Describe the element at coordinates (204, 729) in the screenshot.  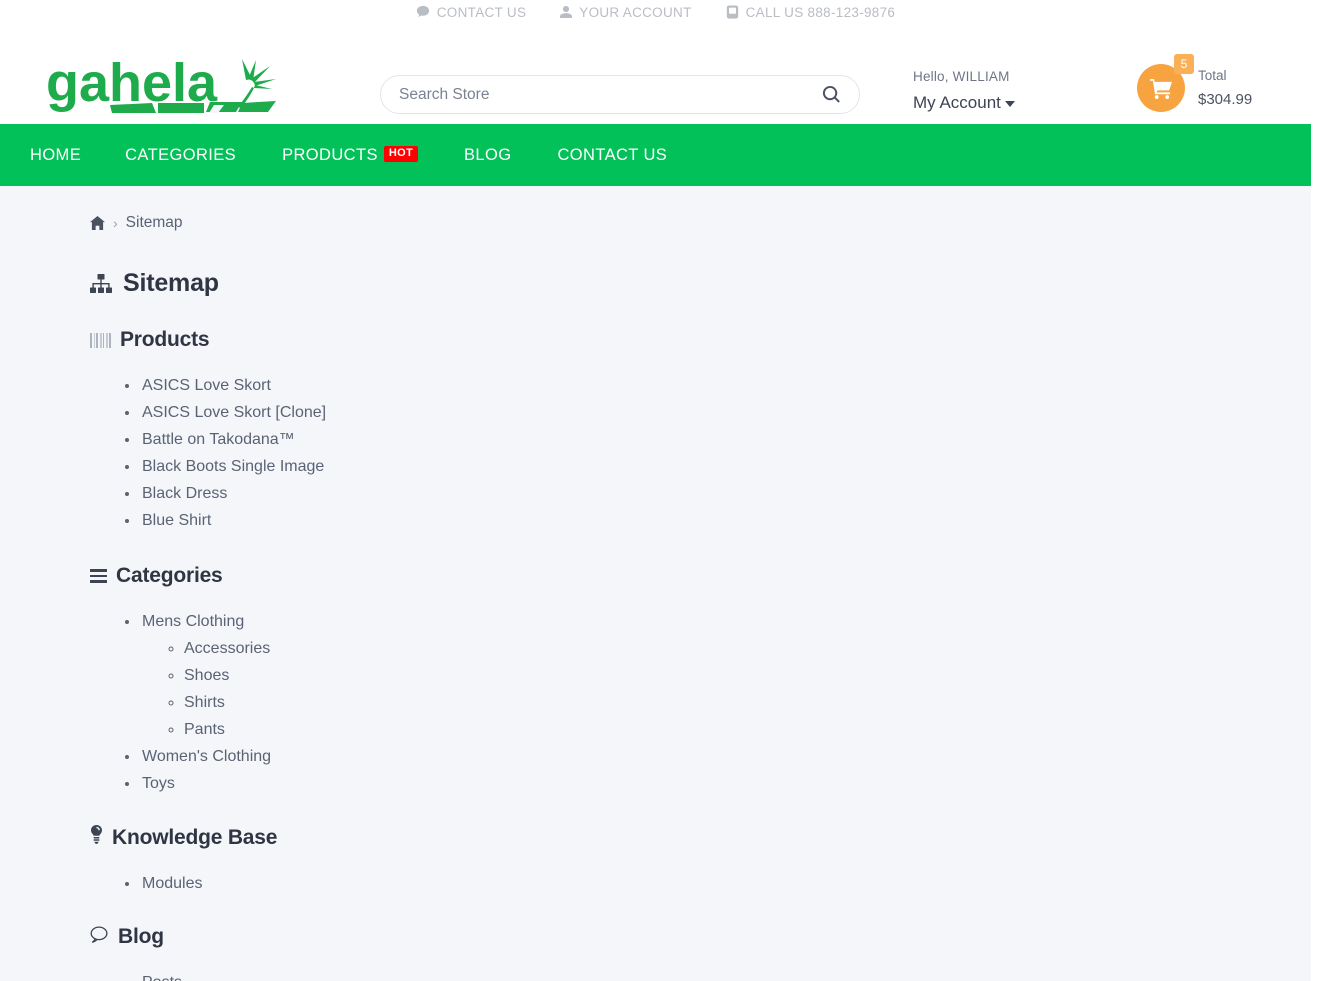
I see `subcategory-link: Pants` at that location.